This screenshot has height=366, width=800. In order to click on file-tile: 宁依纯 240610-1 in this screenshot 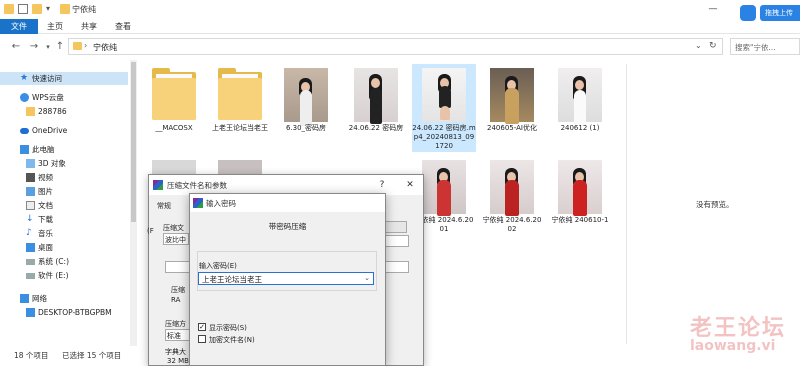, I will do `click(580, 199)`.